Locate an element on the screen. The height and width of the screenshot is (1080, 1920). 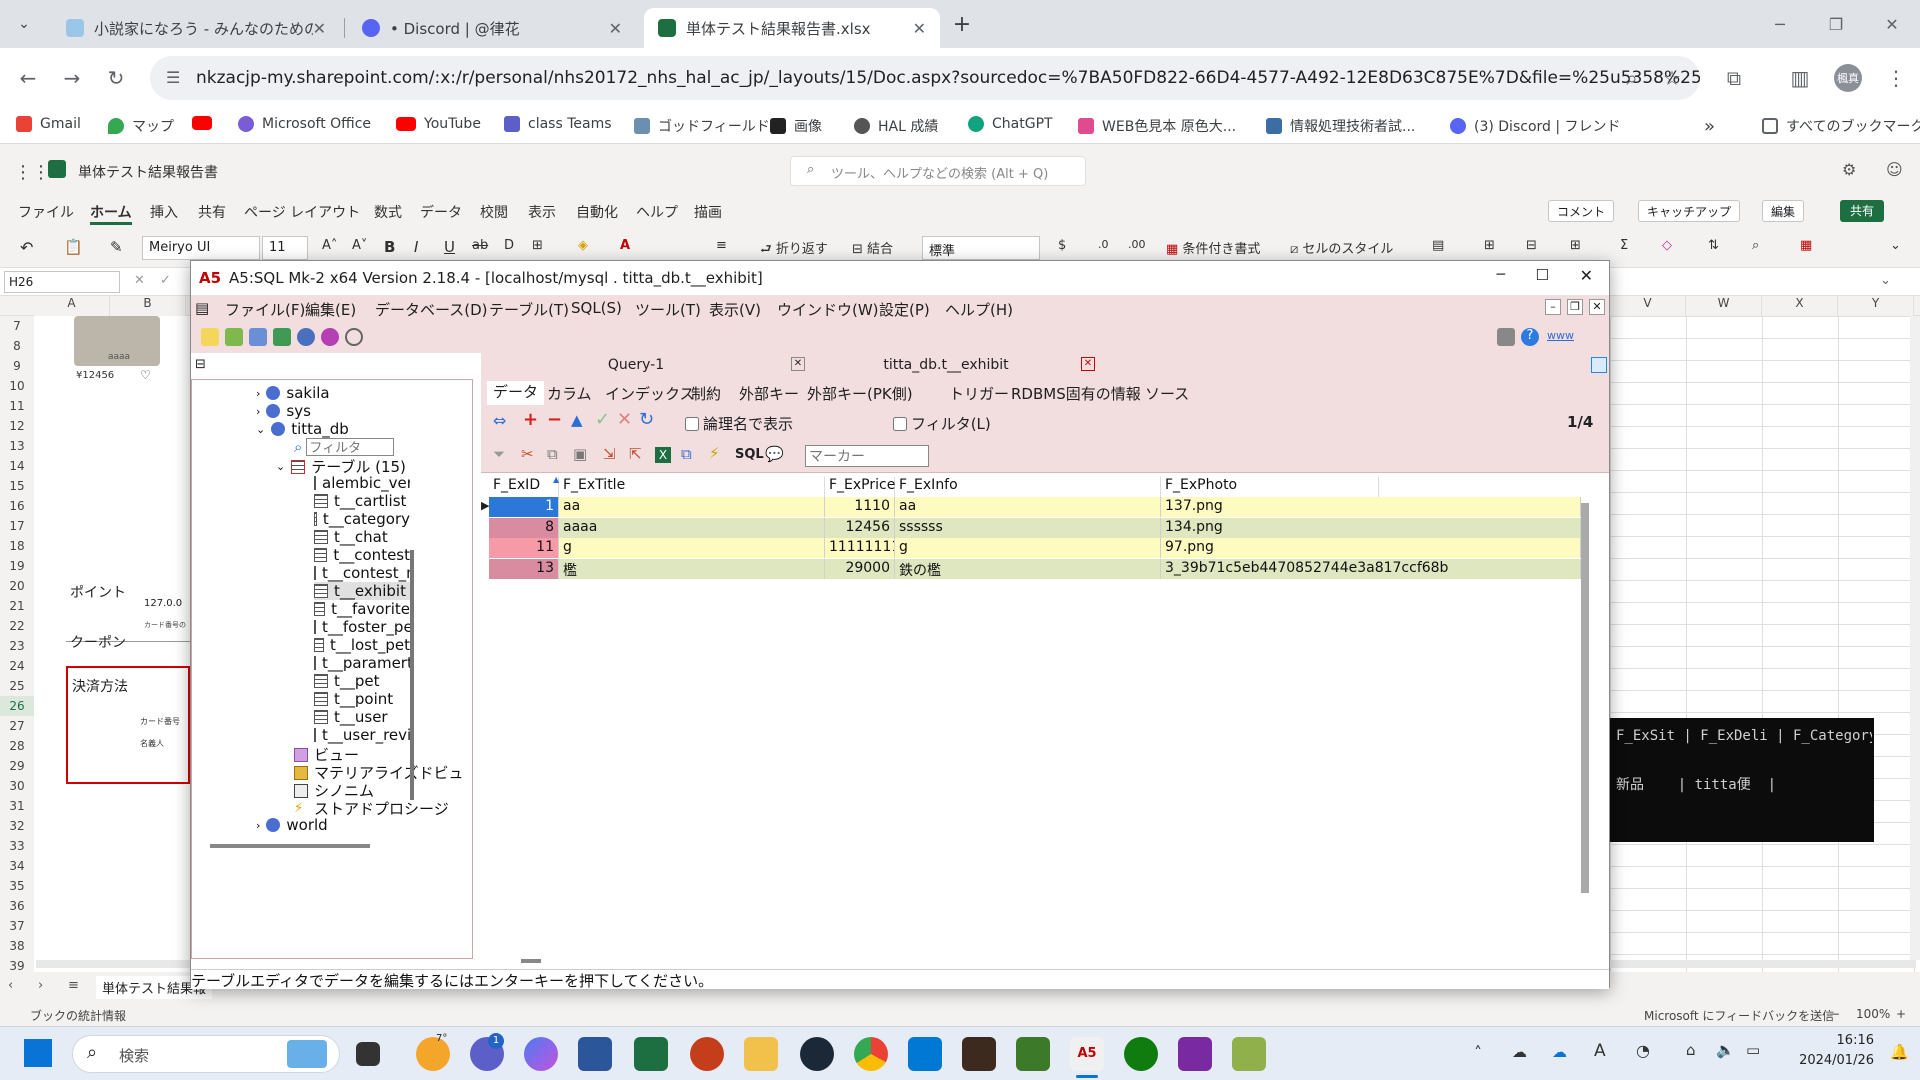
forward-icon: → is located at coordinates (72, 78).